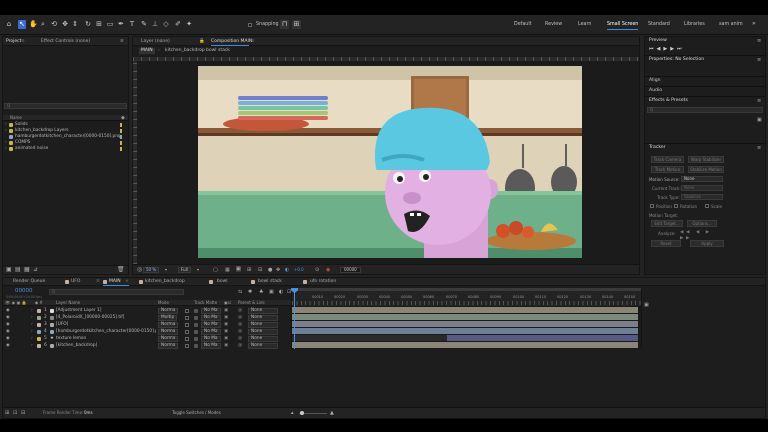  What do you see at coordinates (694, 24) in the screenshot?
I see `workspace-libraries: Libraries` at bounding box center [694, 24].